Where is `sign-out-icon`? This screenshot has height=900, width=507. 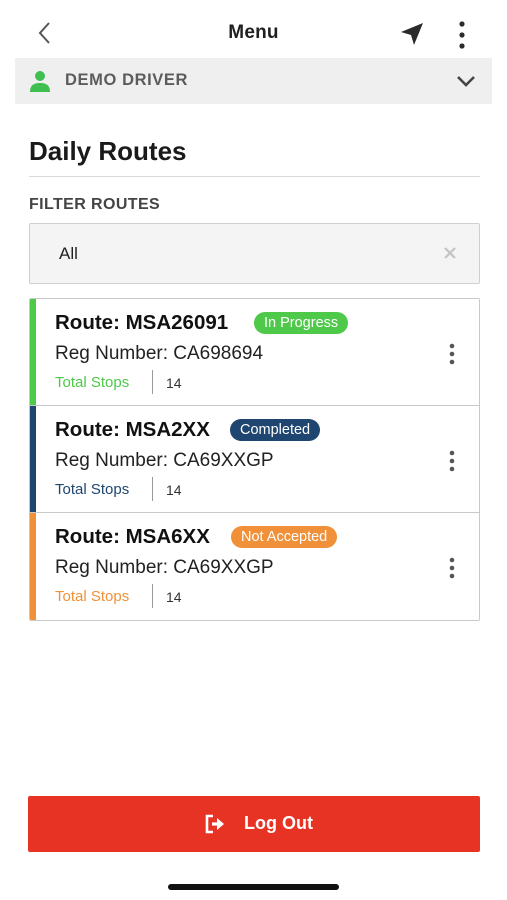 sign-out-icon is located at coordinates (214, 824).